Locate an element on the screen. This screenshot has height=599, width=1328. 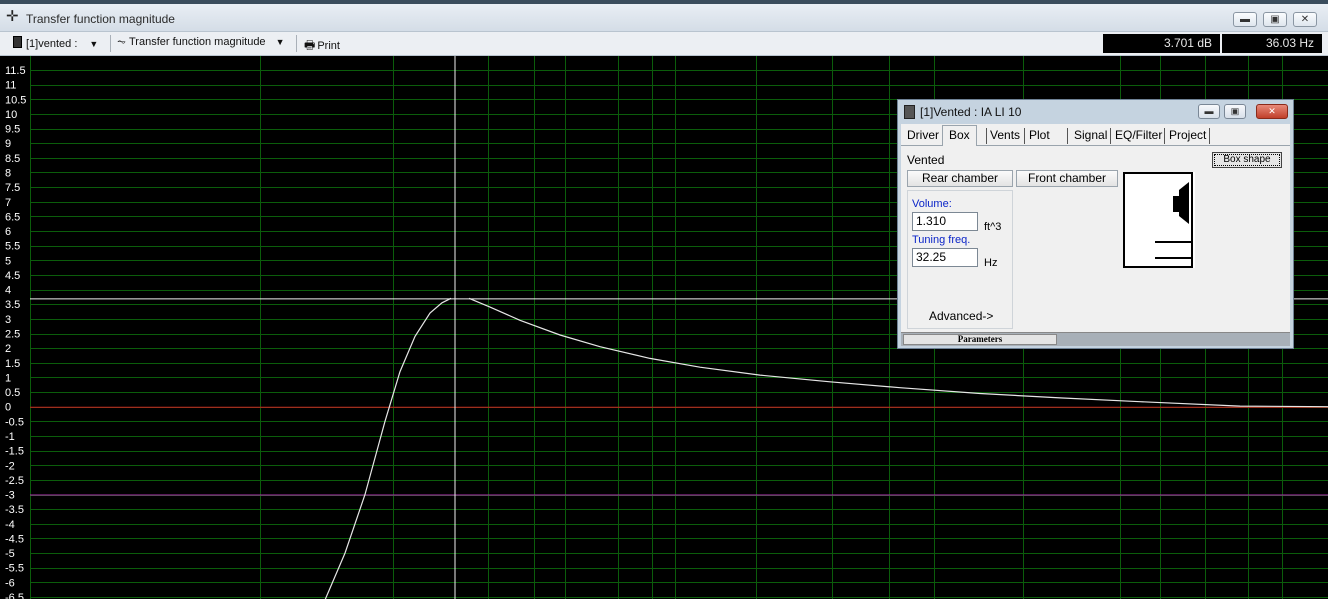
y-tick-label: -2 is located at coordinates (10, 466).